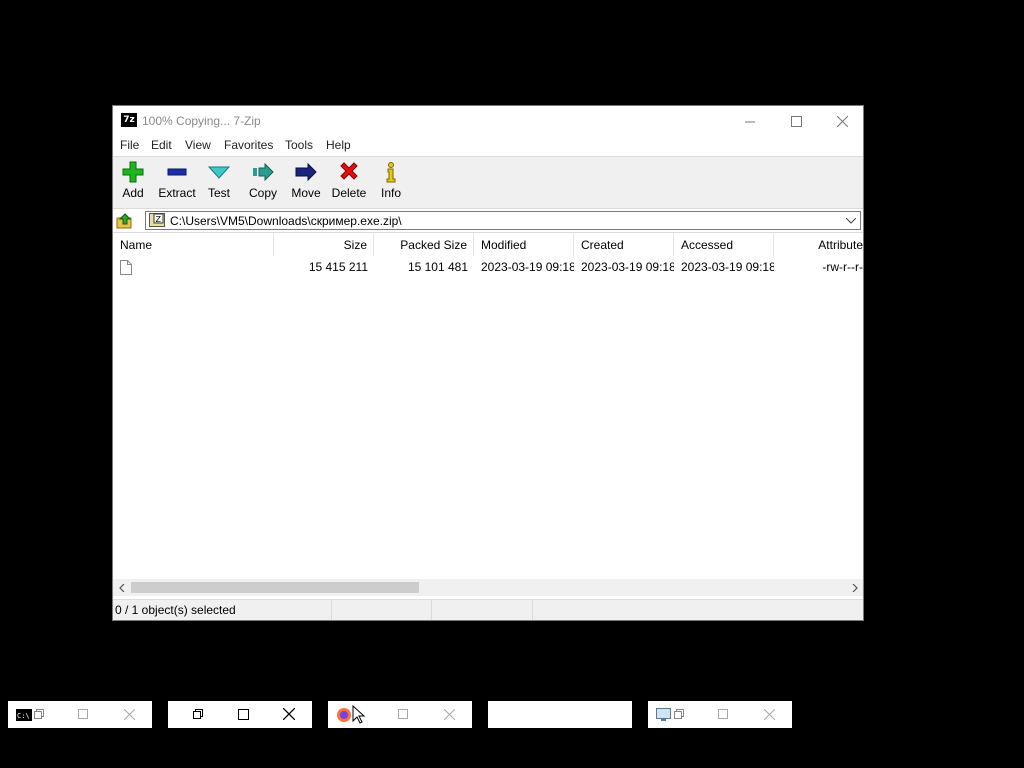  I want to click on svg-text: C:\, so click(23, 716).